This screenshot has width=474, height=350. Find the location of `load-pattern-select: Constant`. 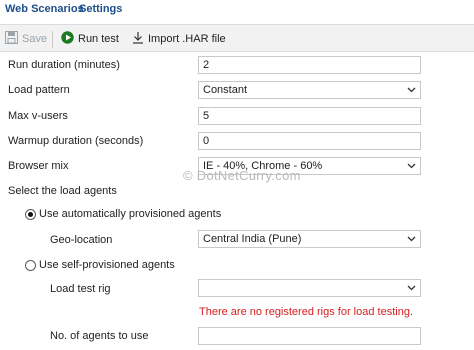

load-pattern-select: Constant is located at coordinates (309, 90).